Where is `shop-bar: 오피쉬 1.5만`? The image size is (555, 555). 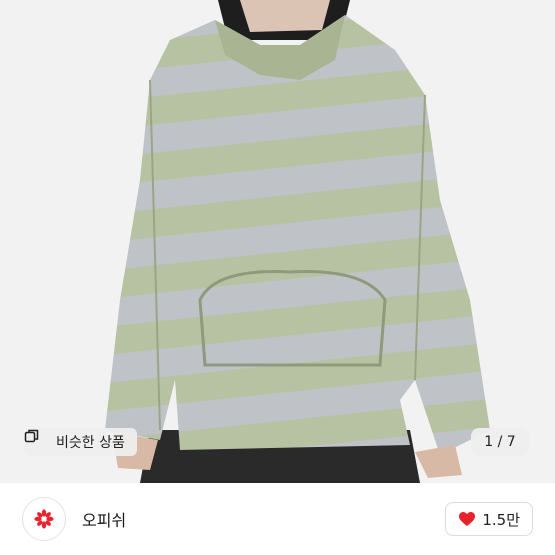
shop-bar: 오피쉬 1.5만 is located at coordinates (277, 519).